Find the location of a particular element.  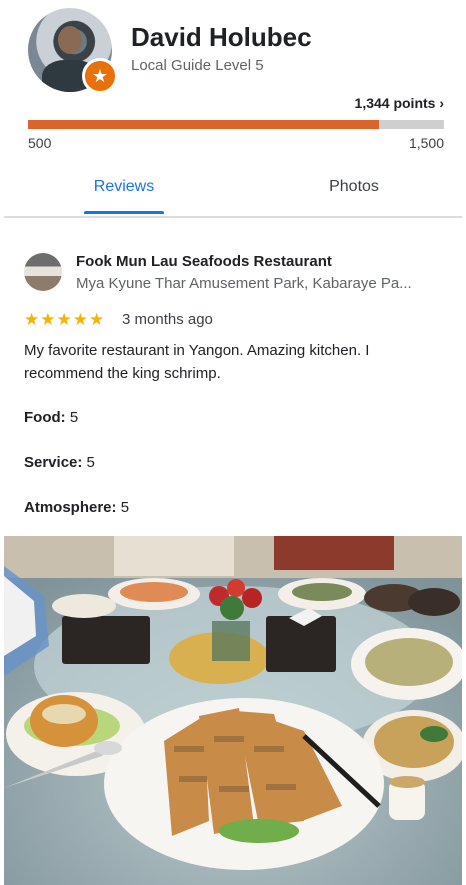

place-thumbnail is located at coordinates (43, 272).